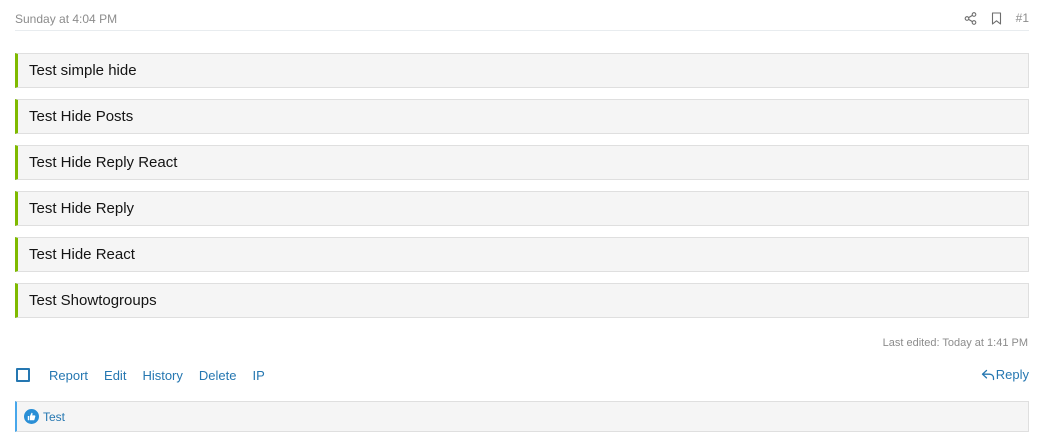 The width and height of the screenshot is (1038, 441). Describe the element at coordinates (83, 70) in the screenshot. I see `hidden-content-label: Test simple hide` at that location.